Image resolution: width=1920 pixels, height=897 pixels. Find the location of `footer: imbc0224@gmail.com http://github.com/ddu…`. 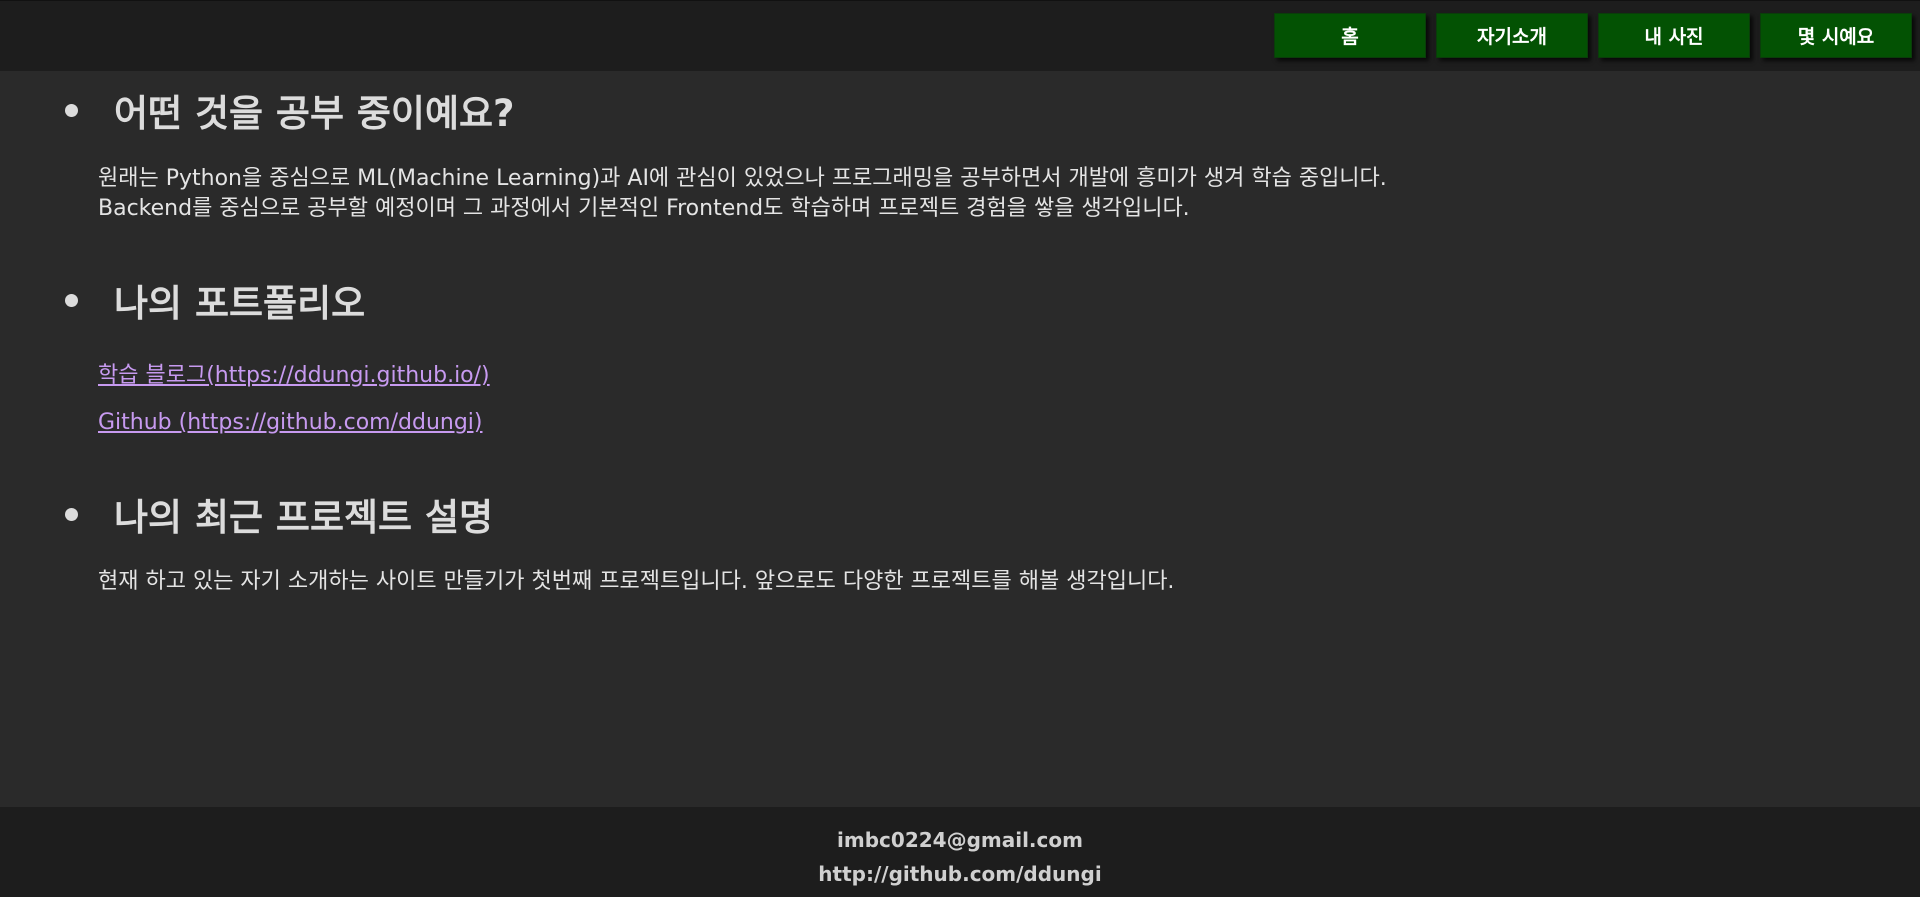

footer: imbc0224@gmail.com http://github.com/ddu… is located at coordinates (960, 852).